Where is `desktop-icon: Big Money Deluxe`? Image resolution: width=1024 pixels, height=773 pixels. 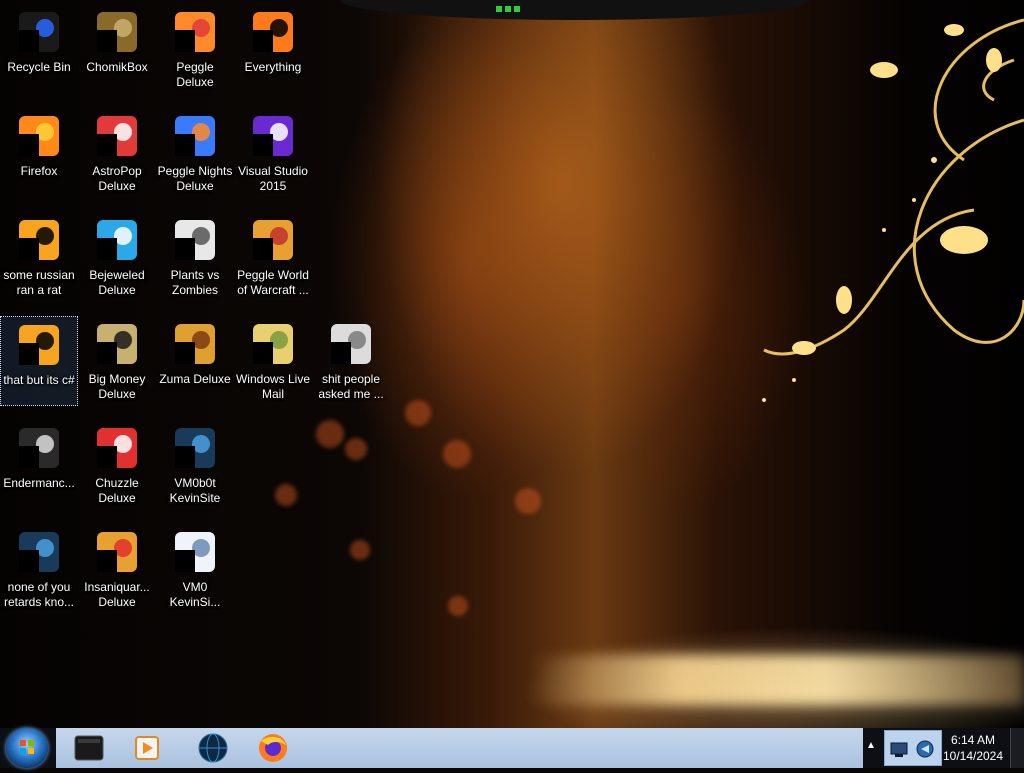 desktop-icon: Big Money Deluxe is located at coordinates (117, 361).